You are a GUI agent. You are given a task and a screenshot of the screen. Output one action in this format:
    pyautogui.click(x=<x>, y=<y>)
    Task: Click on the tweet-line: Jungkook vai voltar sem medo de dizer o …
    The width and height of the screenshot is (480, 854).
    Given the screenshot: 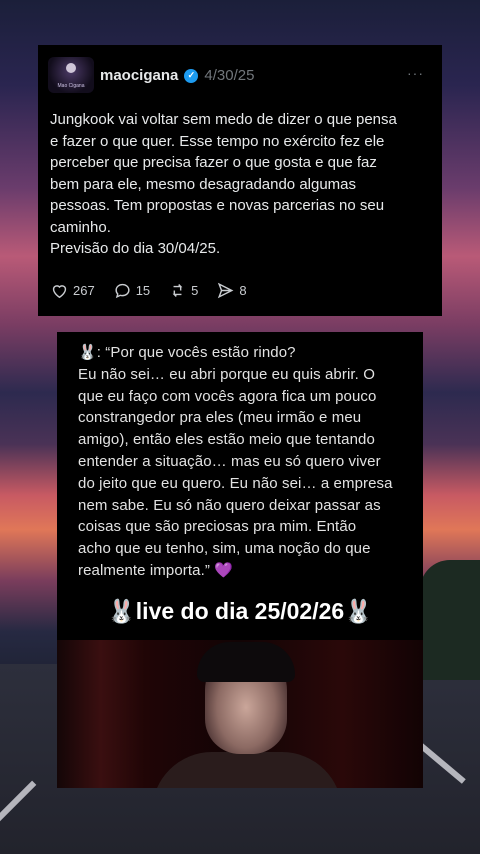 What is the action you would take?
    pyautogui.click(x=223, y=119)
    